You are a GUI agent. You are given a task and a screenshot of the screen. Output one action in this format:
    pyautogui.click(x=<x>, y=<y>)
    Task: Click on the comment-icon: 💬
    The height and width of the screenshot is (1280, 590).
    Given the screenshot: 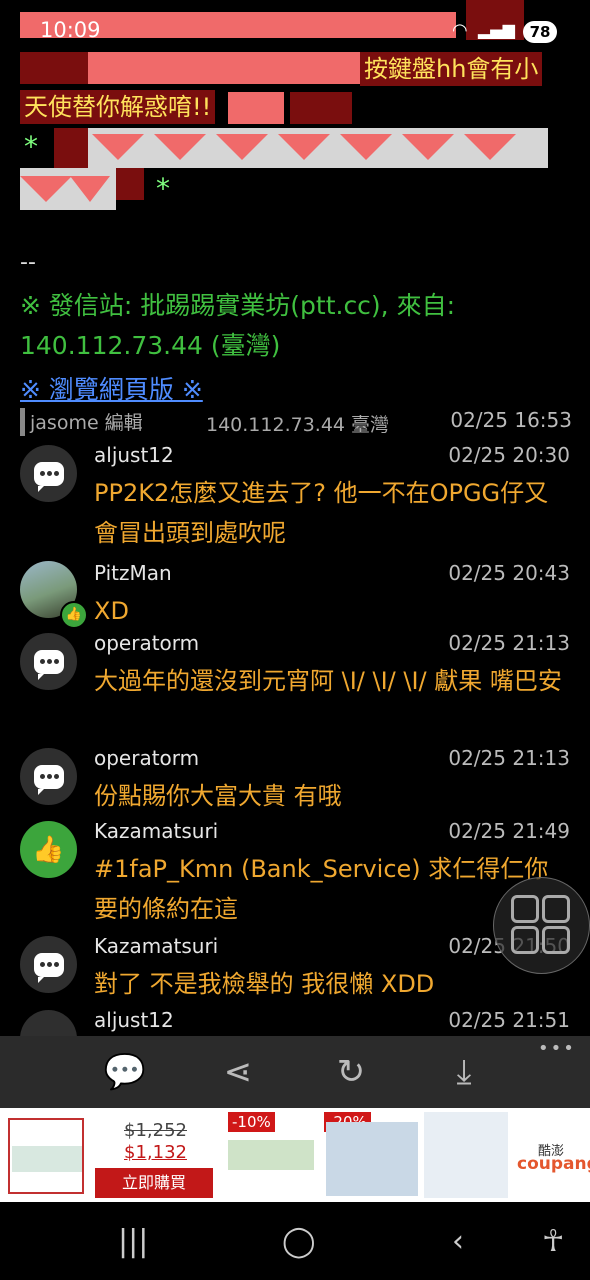 What is the action you would take?
    pyautogui.click(x=125, y=1072)
    